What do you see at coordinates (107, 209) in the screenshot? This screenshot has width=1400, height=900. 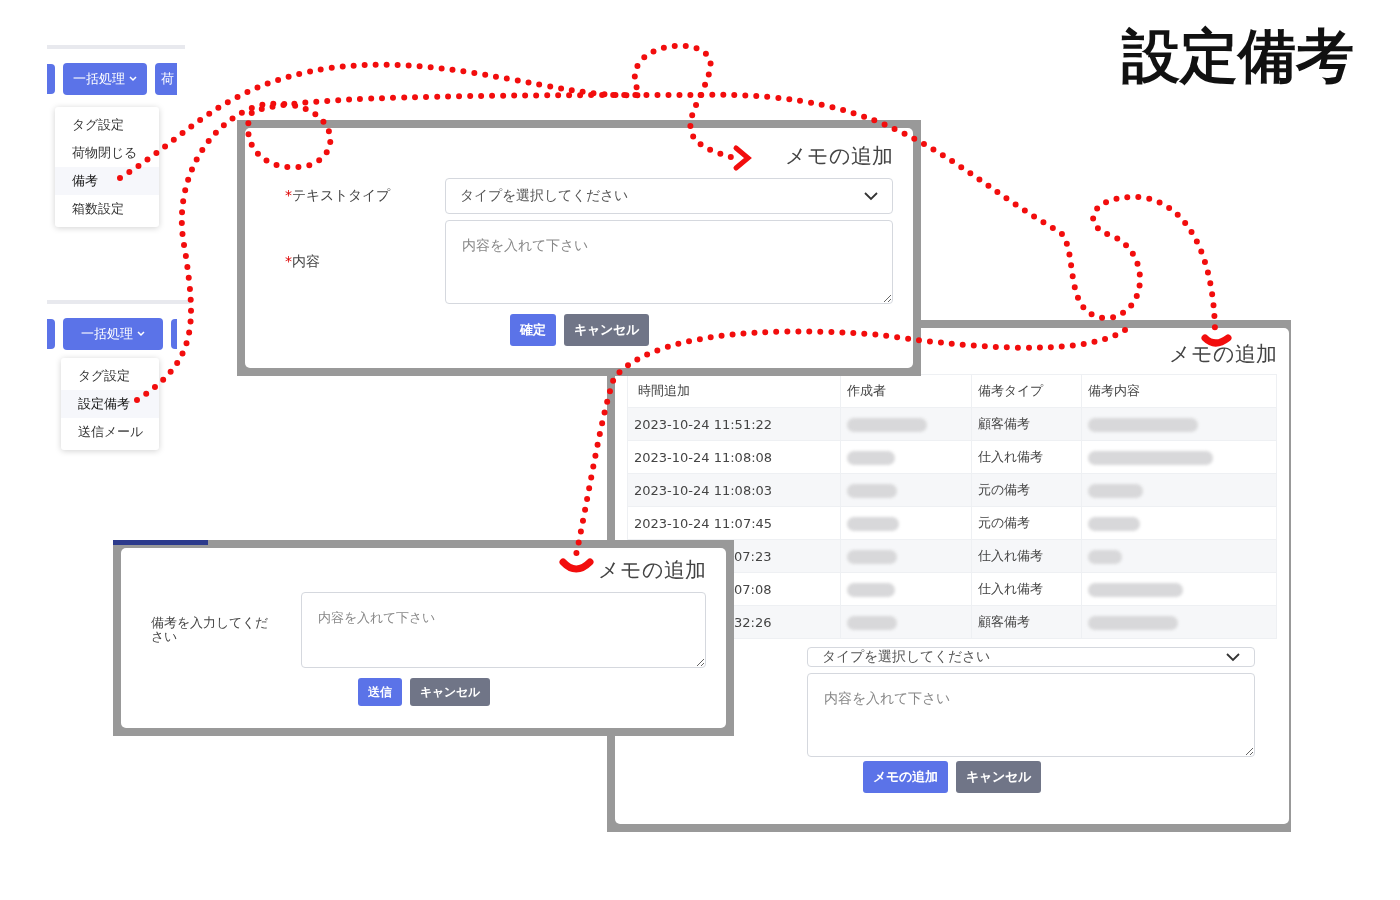 I see `menu-item: 箱数設定` at bounding box center [107, 209].